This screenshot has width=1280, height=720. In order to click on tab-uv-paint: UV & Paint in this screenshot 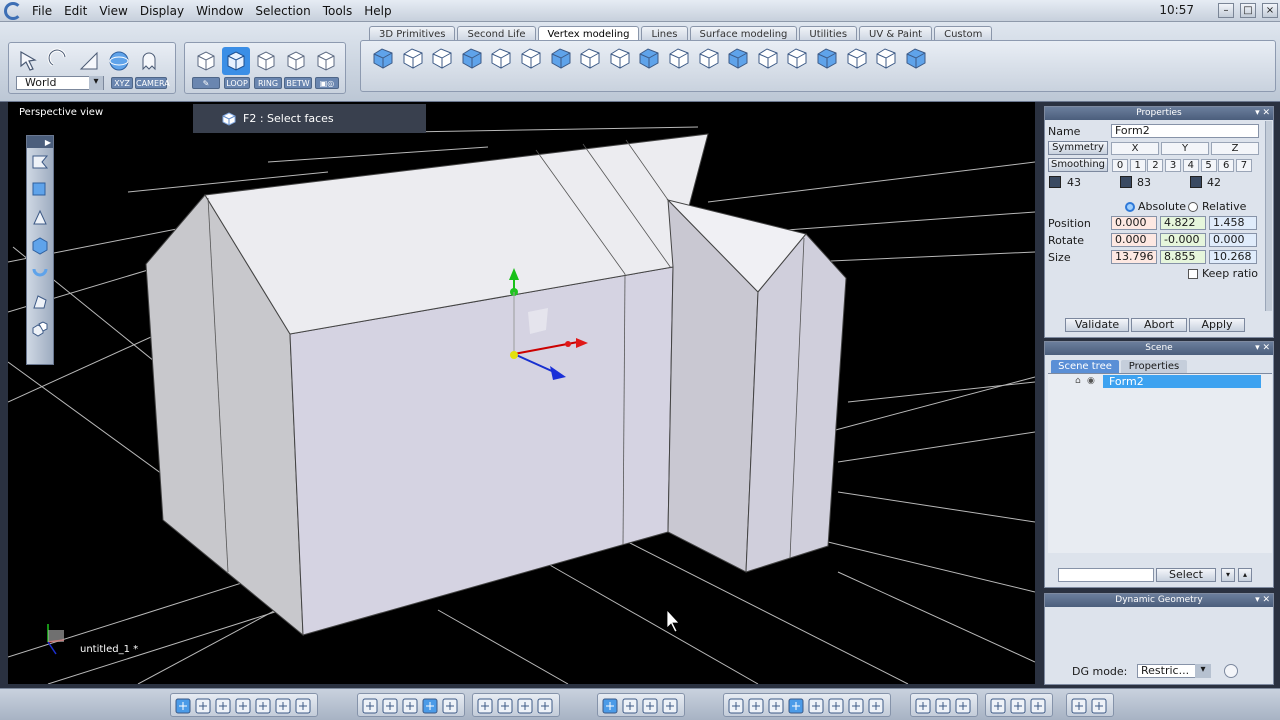, I will do `click(896, 33)`.